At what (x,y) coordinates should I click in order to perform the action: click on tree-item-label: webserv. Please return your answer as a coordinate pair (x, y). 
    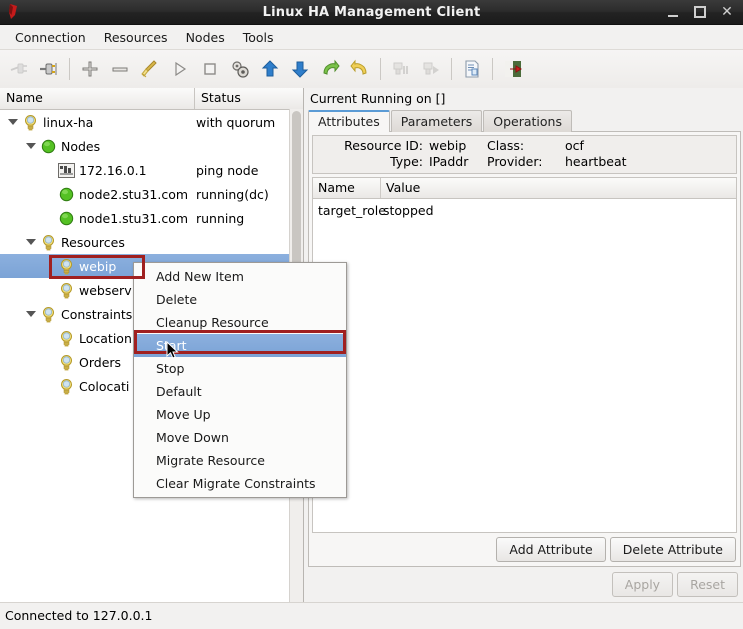
    Looking at the image, I should click on (105, 290).